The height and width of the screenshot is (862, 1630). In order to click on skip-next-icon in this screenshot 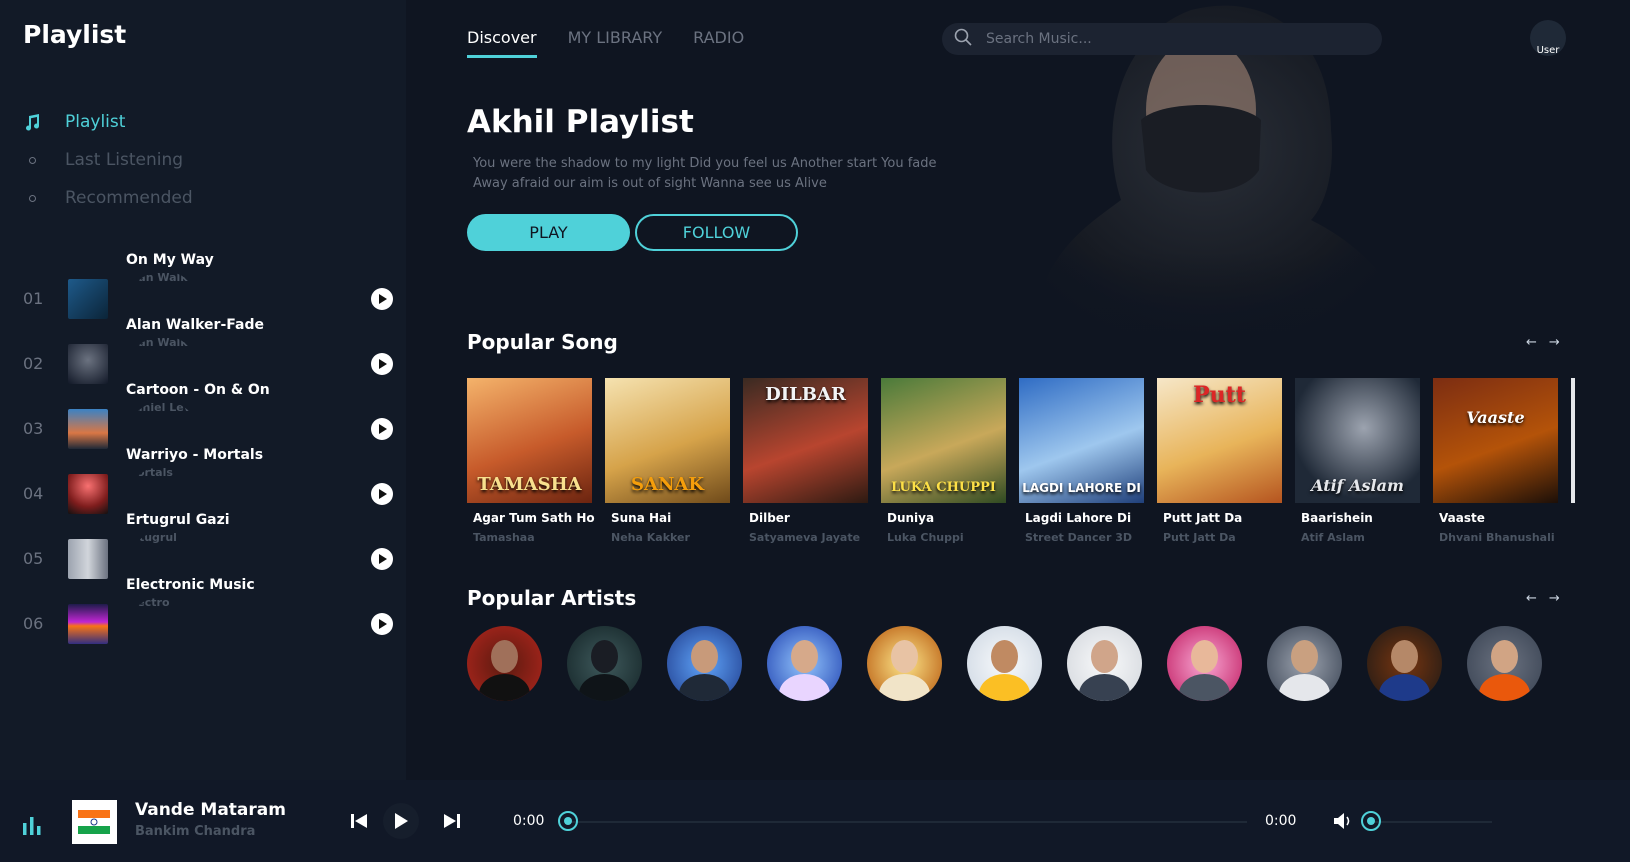, I will do `click(452, 821)`.